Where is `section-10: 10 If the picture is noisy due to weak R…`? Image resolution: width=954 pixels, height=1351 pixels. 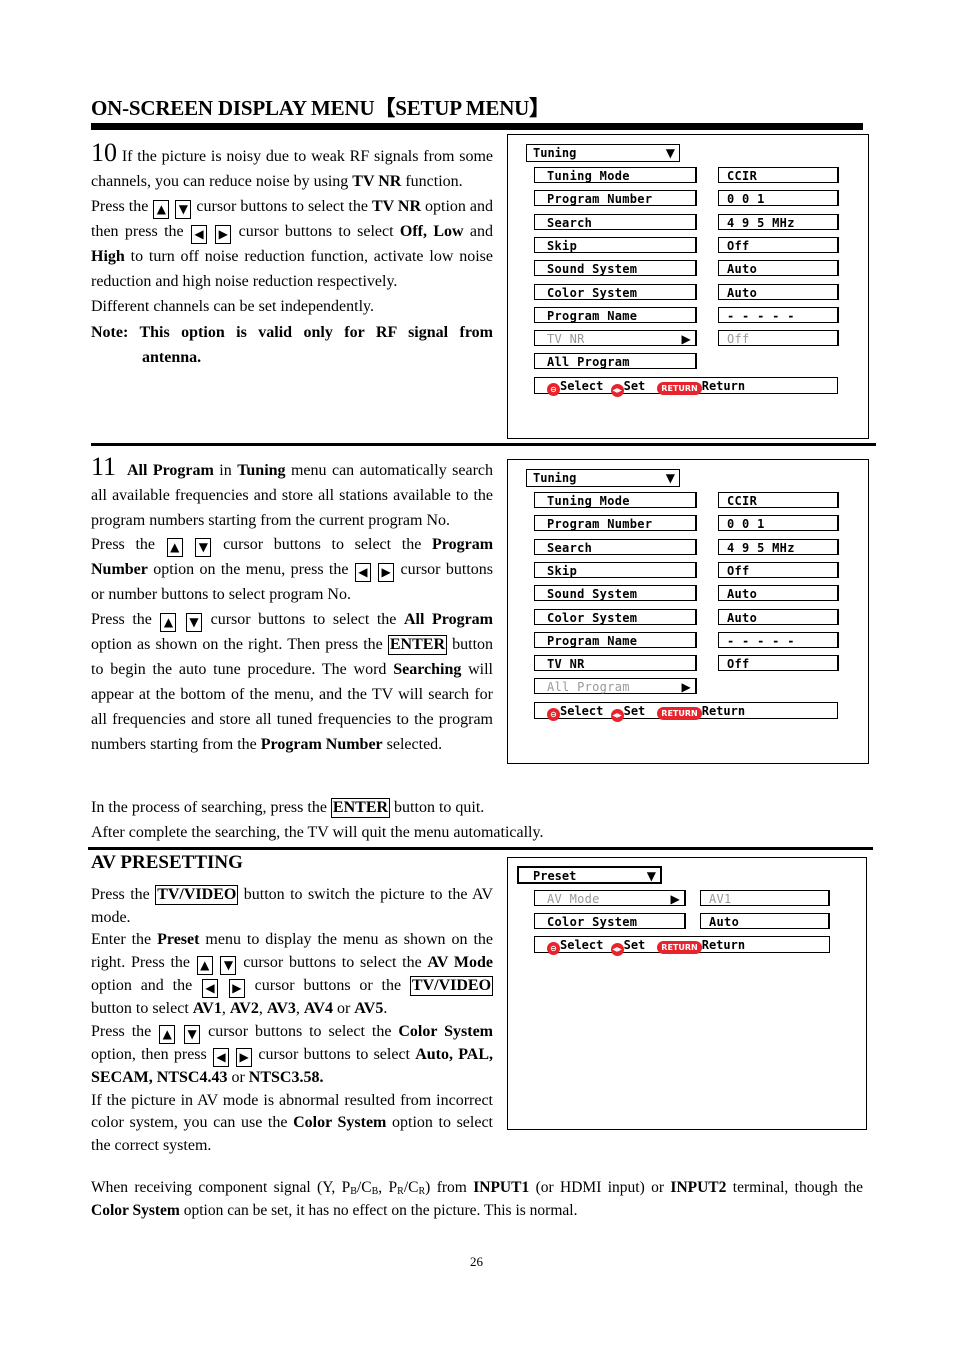 section-10: 10 If the picture is noisy due to weak R… is located at coordinates (292, 255).